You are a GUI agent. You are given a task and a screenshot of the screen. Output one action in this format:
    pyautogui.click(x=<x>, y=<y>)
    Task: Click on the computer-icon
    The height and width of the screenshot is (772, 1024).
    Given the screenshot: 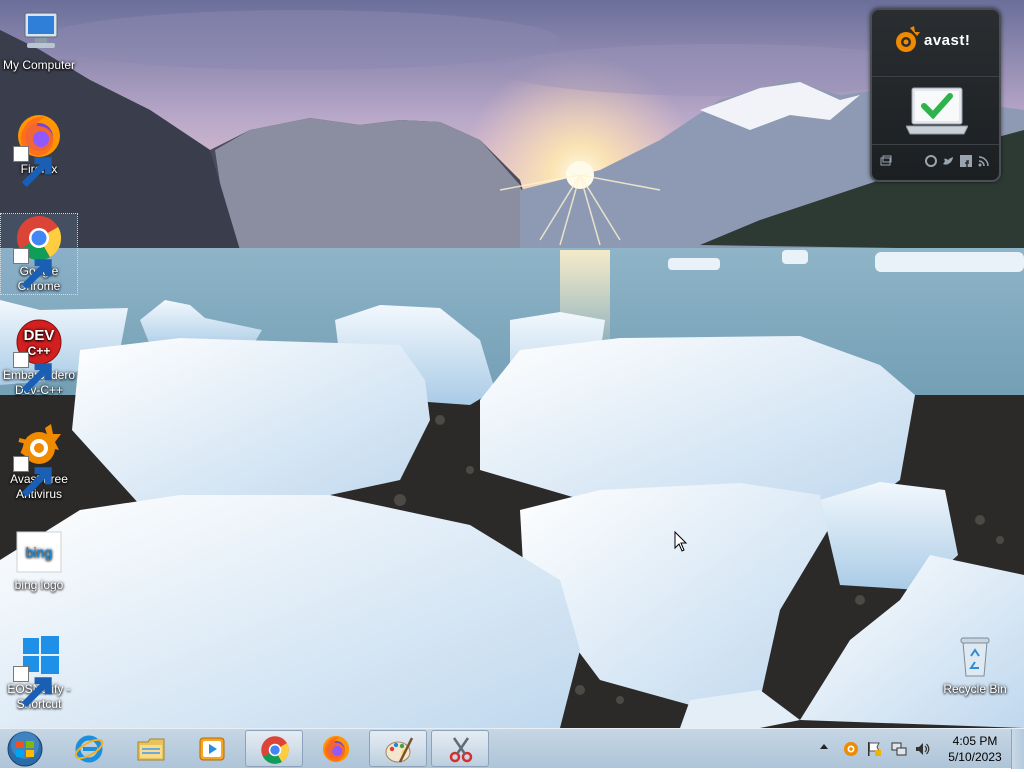 What is the action you would take?
    pyautogui.click(x=39, y=32)
    